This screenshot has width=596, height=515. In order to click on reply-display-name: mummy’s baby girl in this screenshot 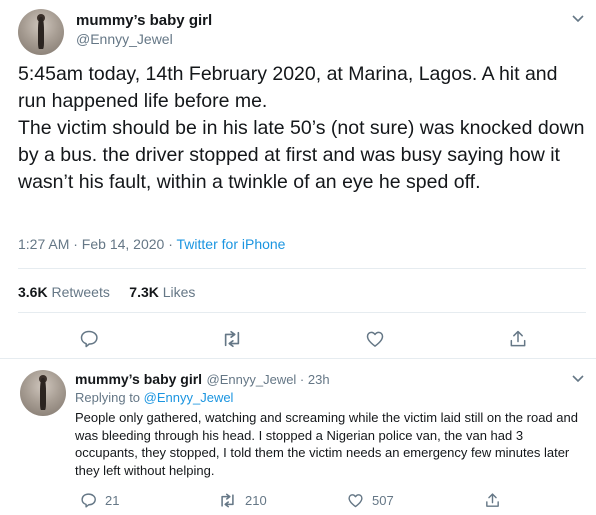, I will do `click(138, 379)`.